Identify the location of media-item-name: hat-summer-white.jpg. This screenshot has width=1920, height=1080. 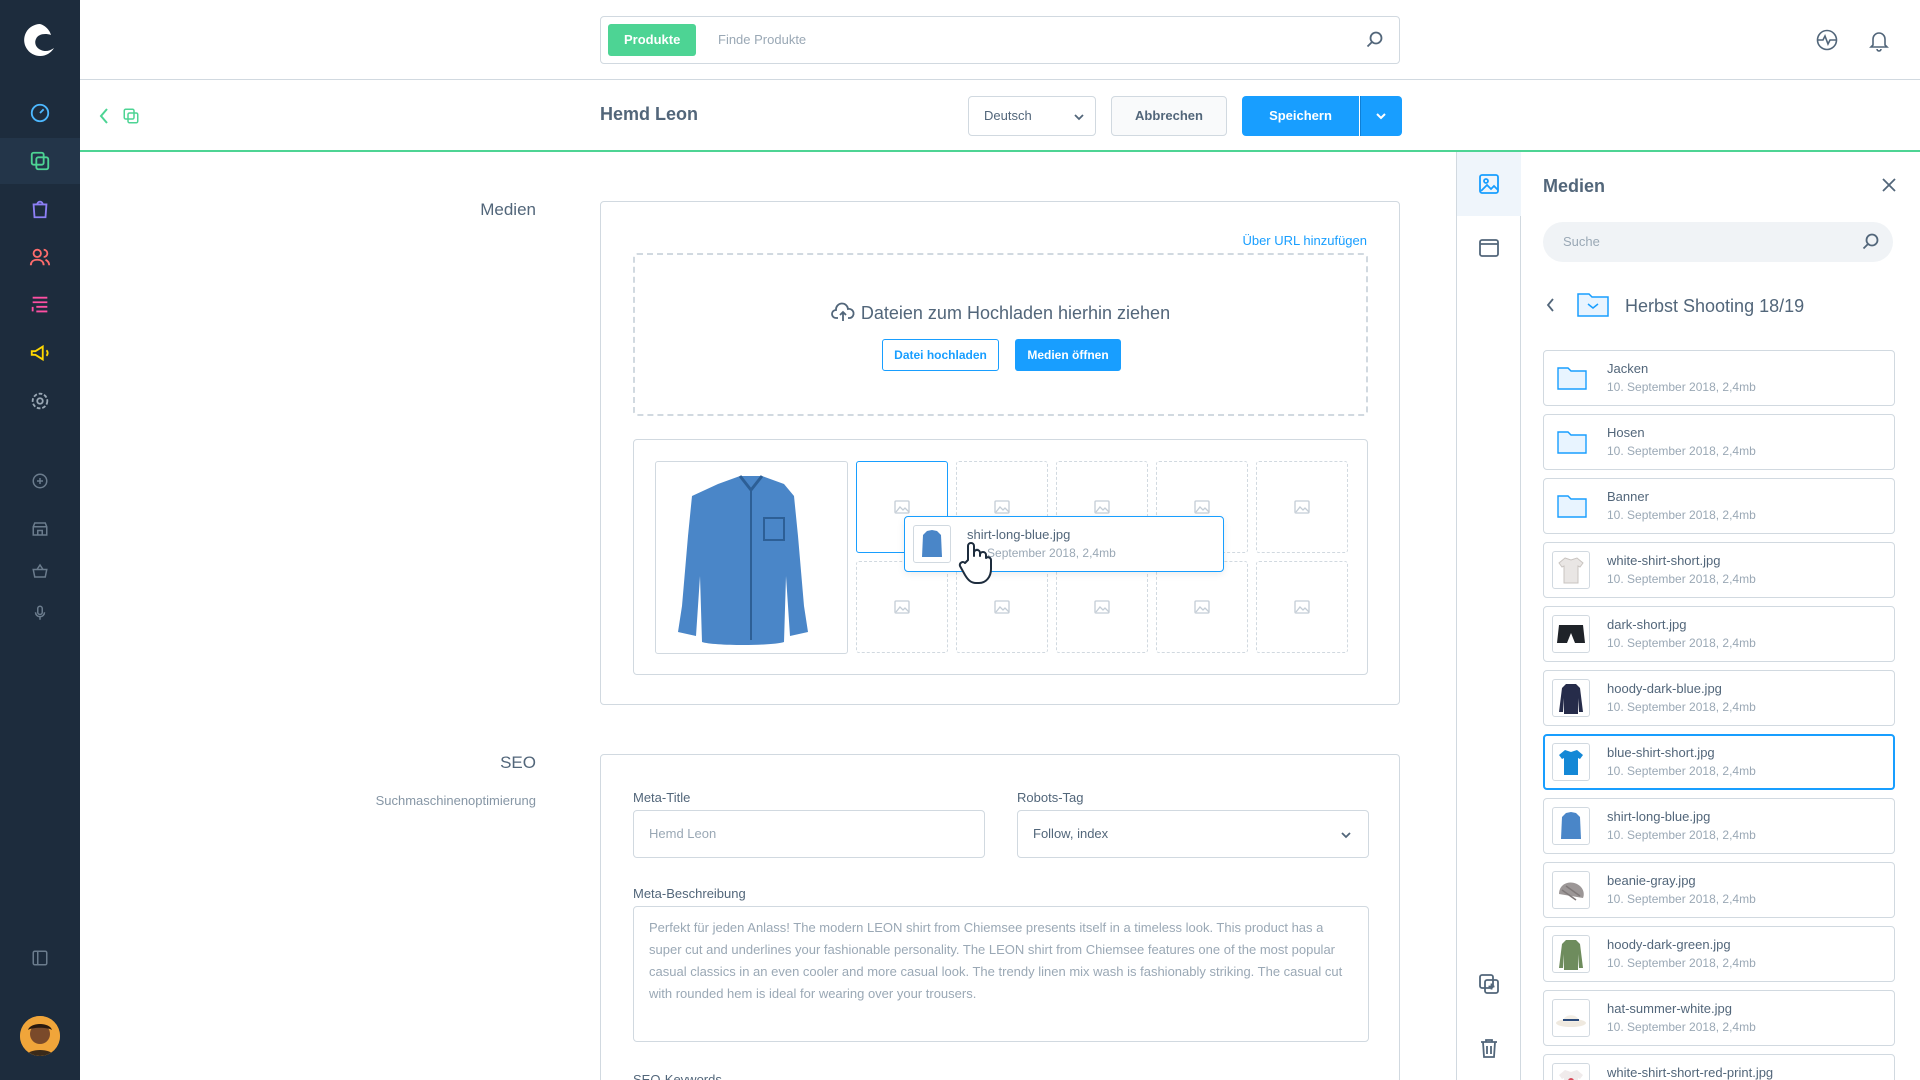
(1669, 1008).